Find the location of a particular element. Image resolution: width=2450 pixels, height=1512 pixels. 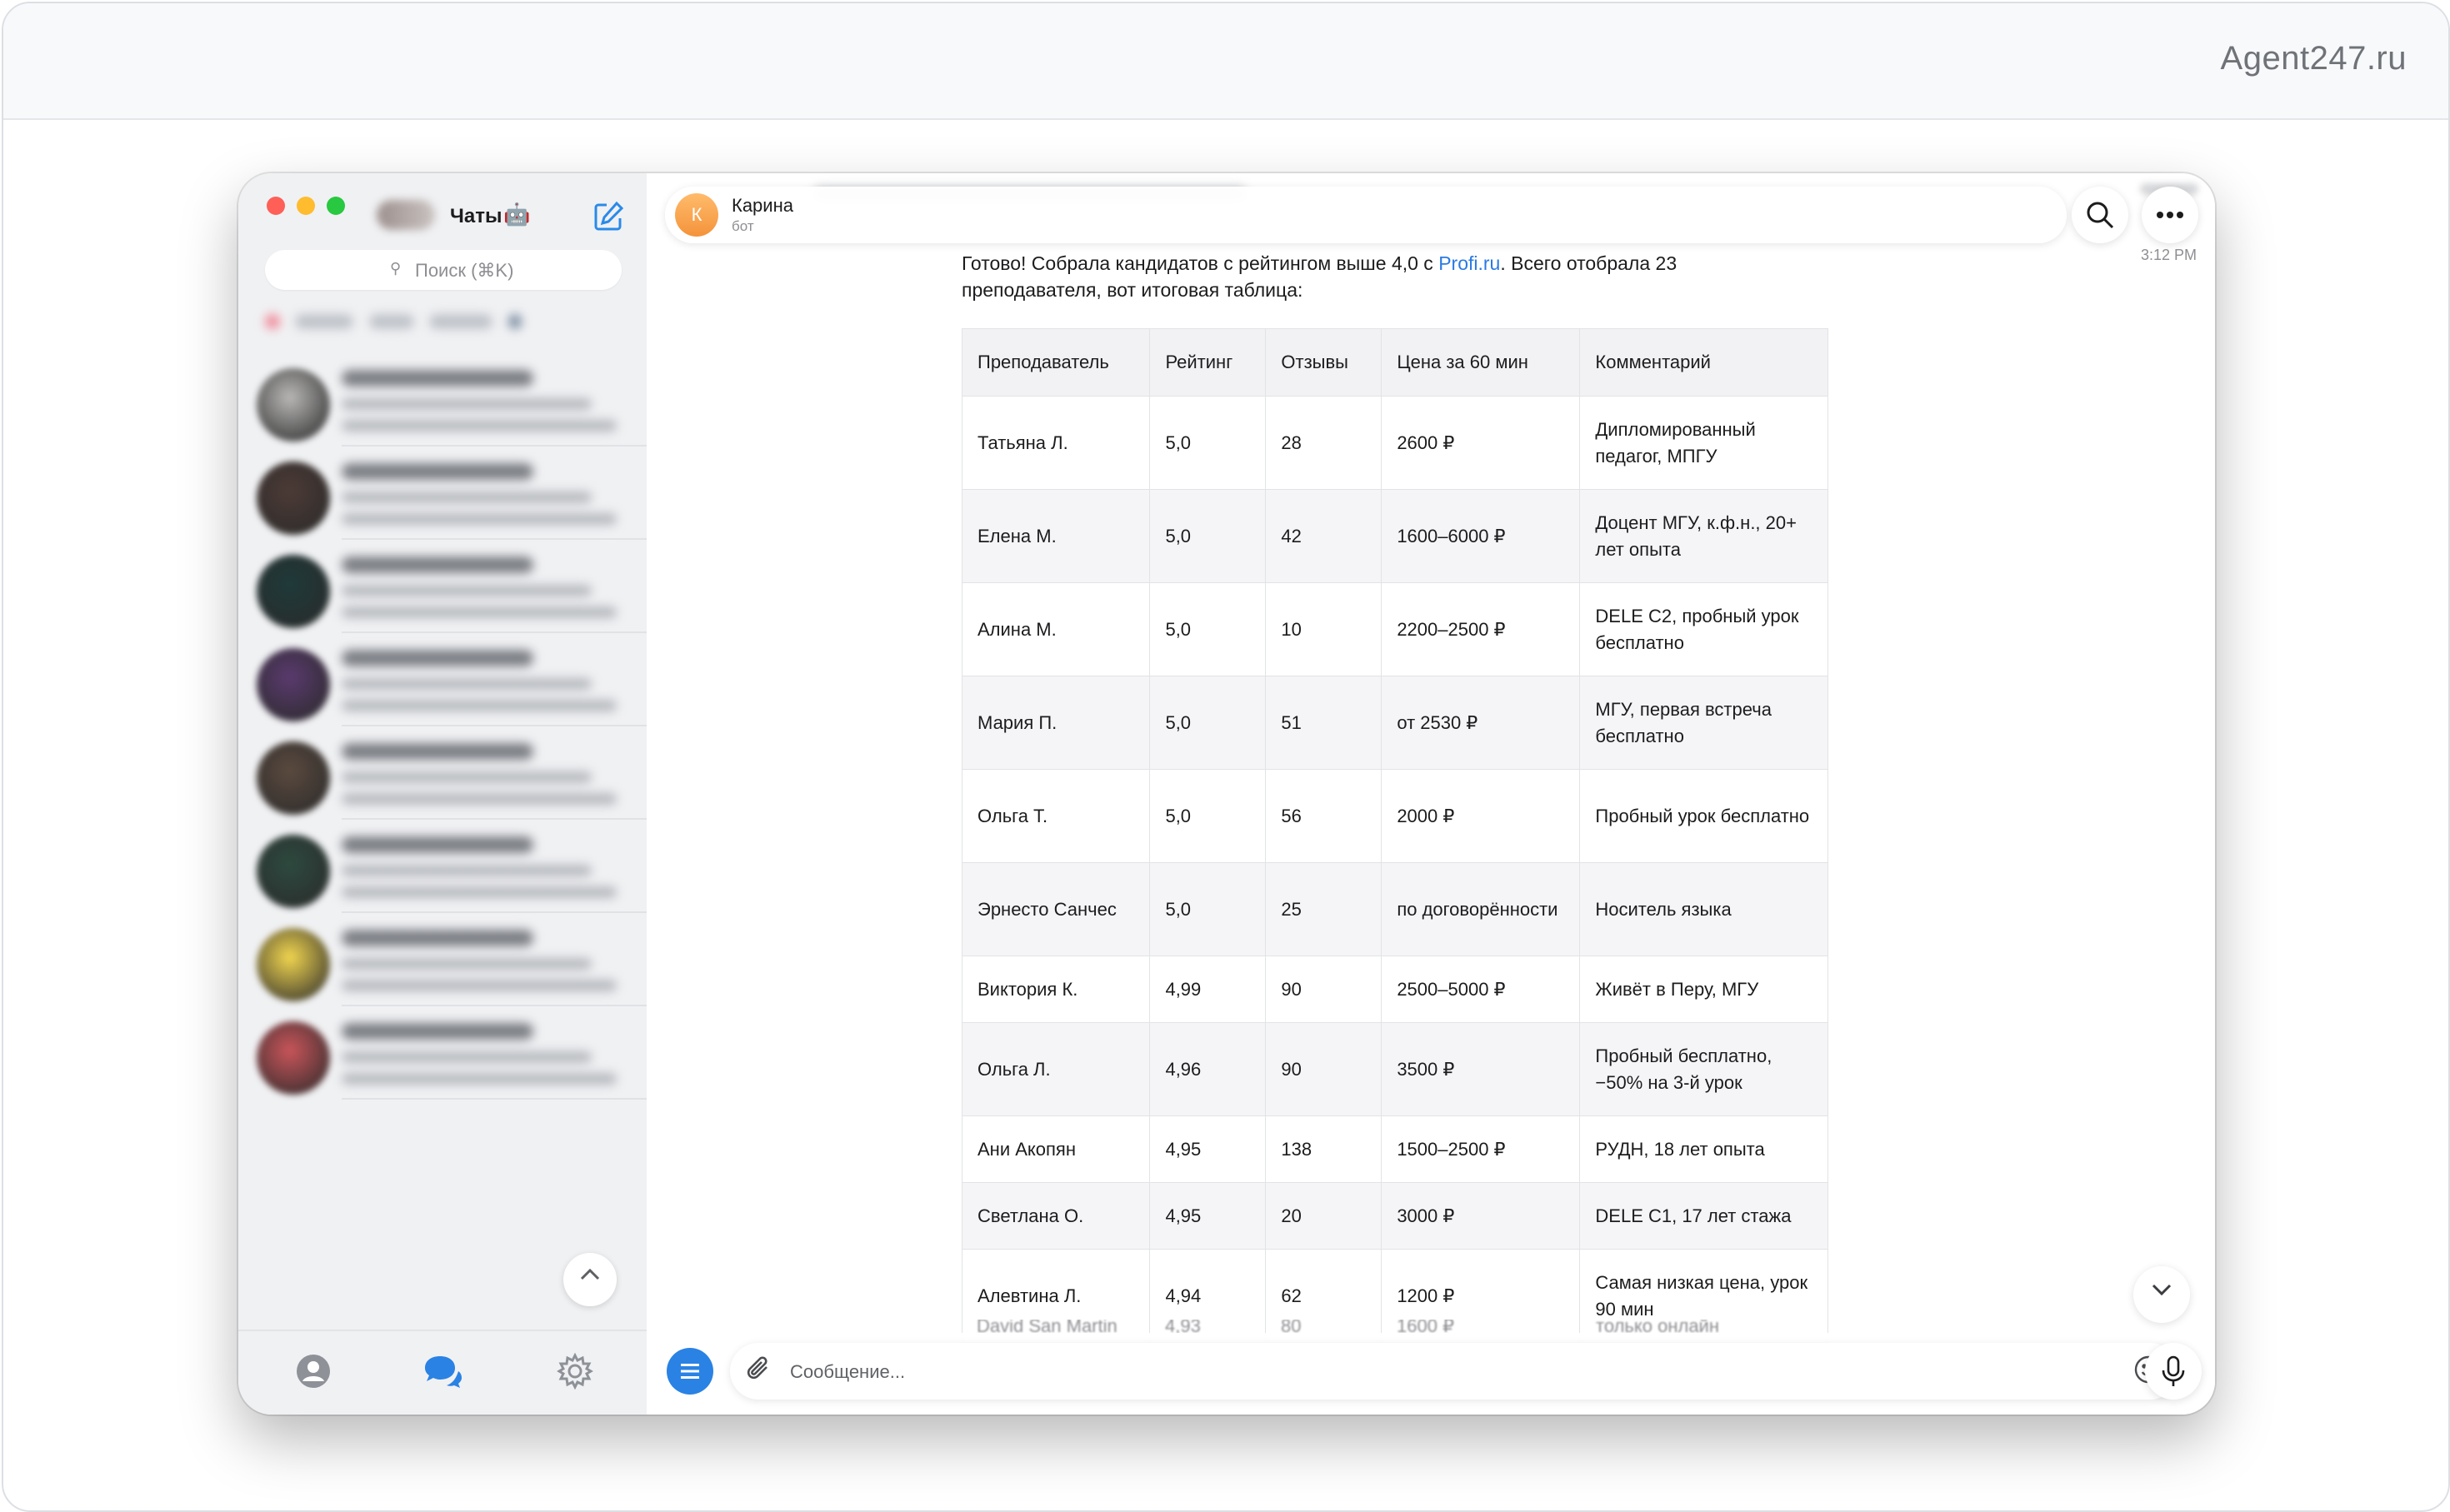

table-cell: 1600–6000 ₽ is located at coordinates (1481, 536).